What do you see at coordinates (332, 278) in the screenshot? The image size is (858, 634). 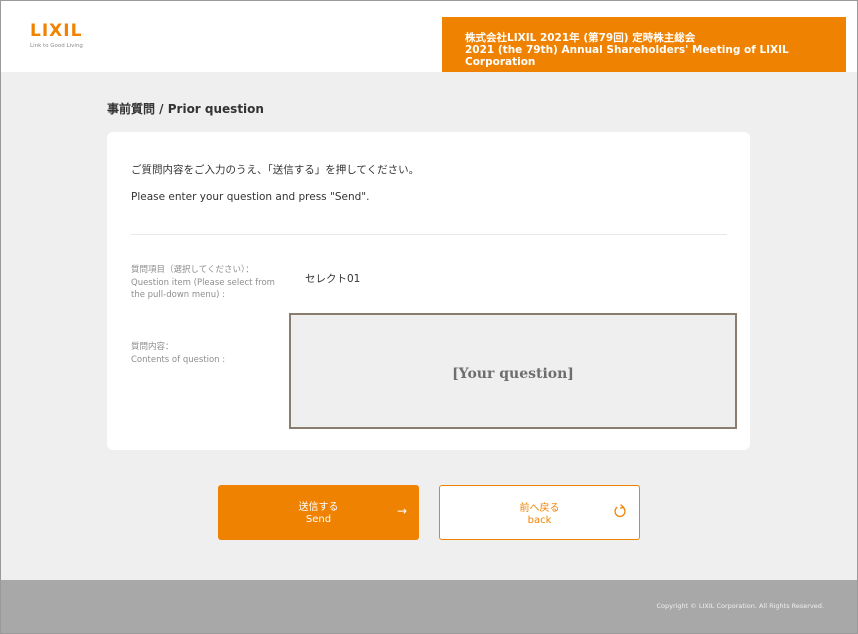 I see `question-item-select: セレクト01` at bounding box center [332, 278].